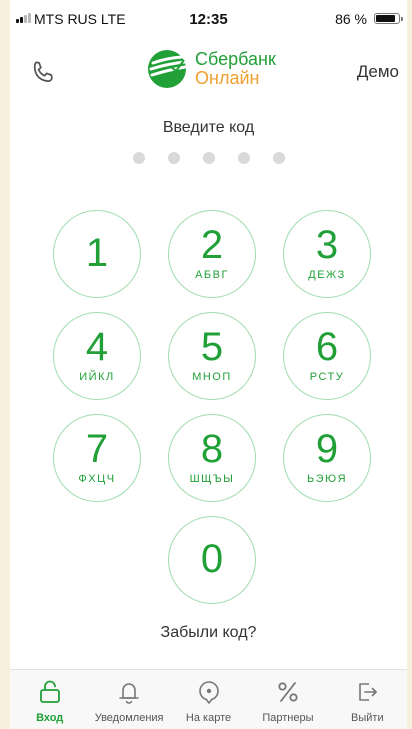  What do you see at coordinates (97, 449) in the screenshot?
I see `key-digit: 7` at bounding box center [97, 449].